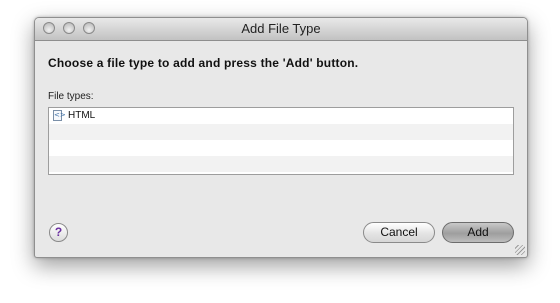 This screenshot has width=560, height=303. I want to click on cancel-button: Cancel, so click(399, 232).